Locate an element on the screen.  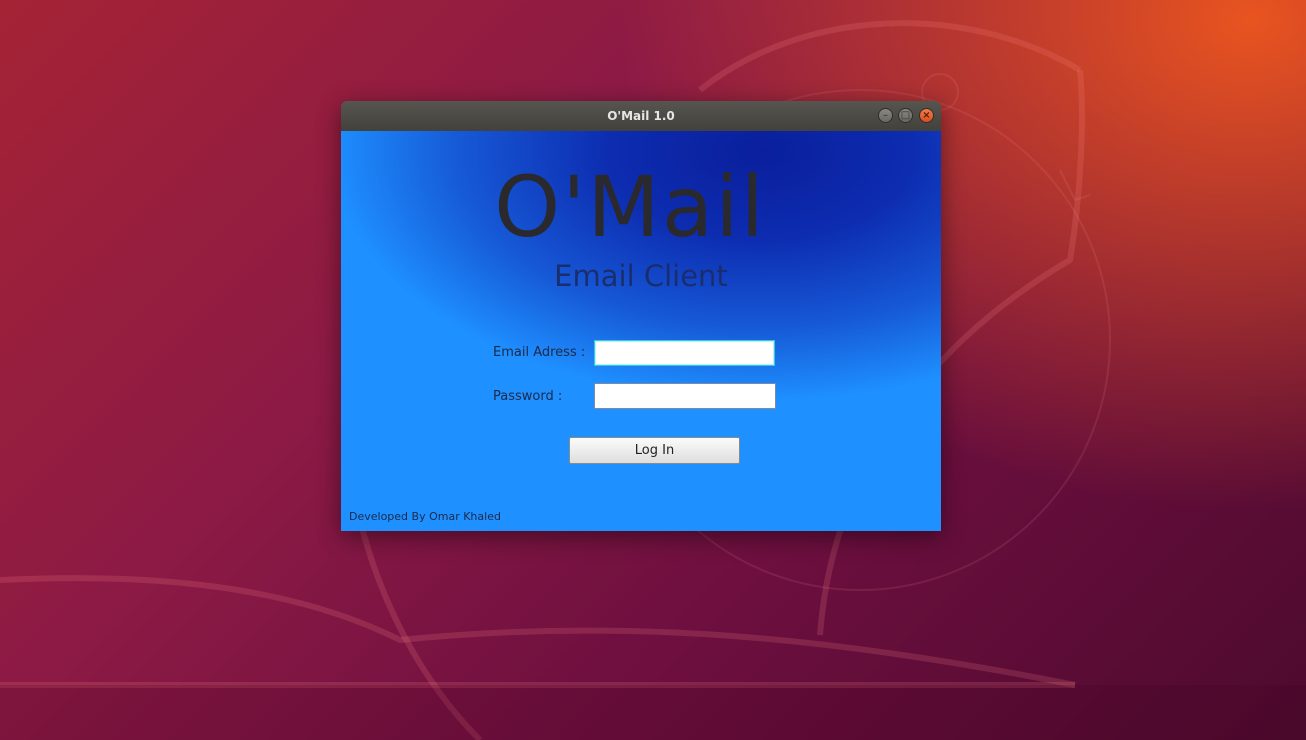
maximize-button: □ is located at coordinates (905, 115).